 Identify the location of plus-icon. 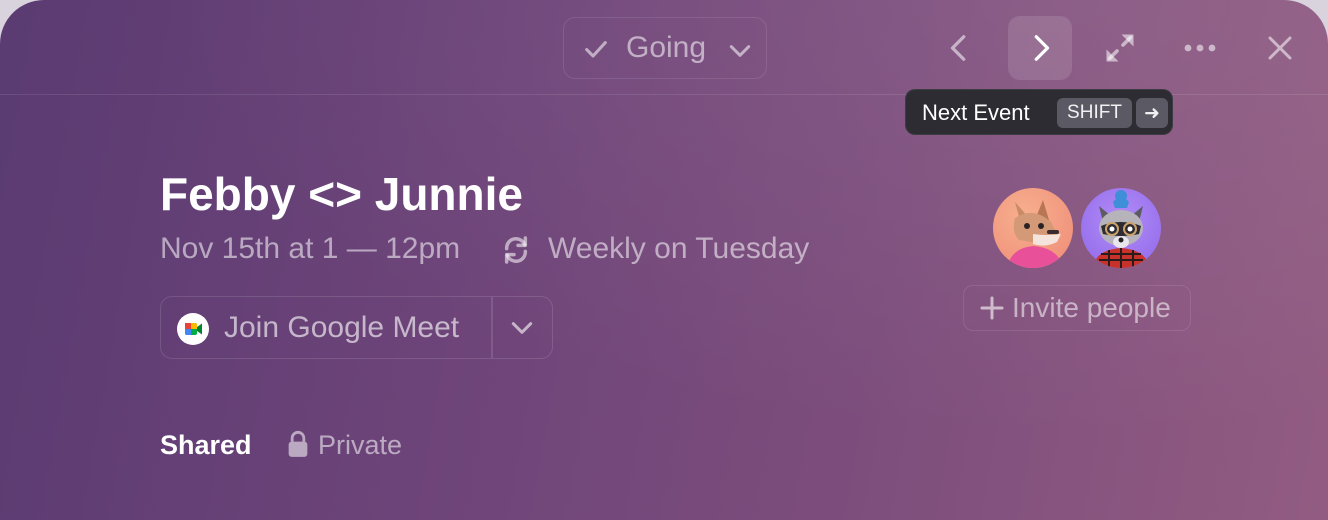
(992, 308).